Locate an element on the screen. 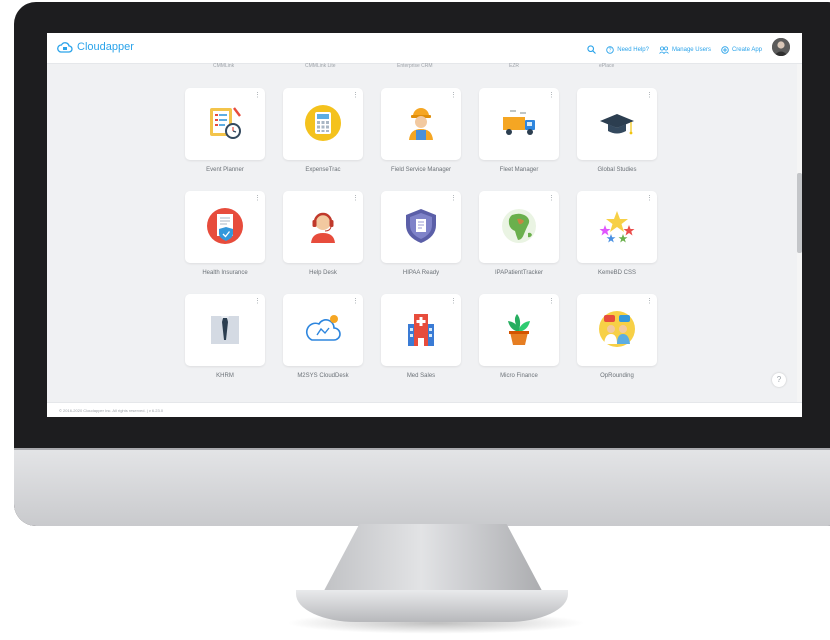 Image resolution: width=830 pixels, height=640 pixels. app-tile: ⋮ Micro Finance is located at coordinates (519, 336).